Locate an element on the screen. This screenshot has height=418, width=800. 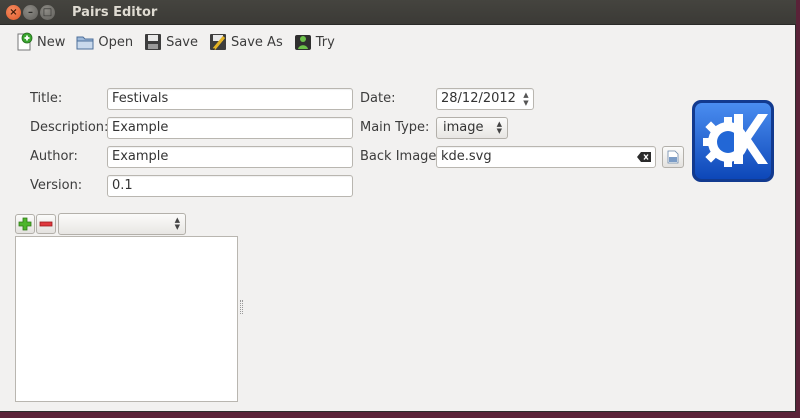
open-icon is located at coordinates (85, 43).